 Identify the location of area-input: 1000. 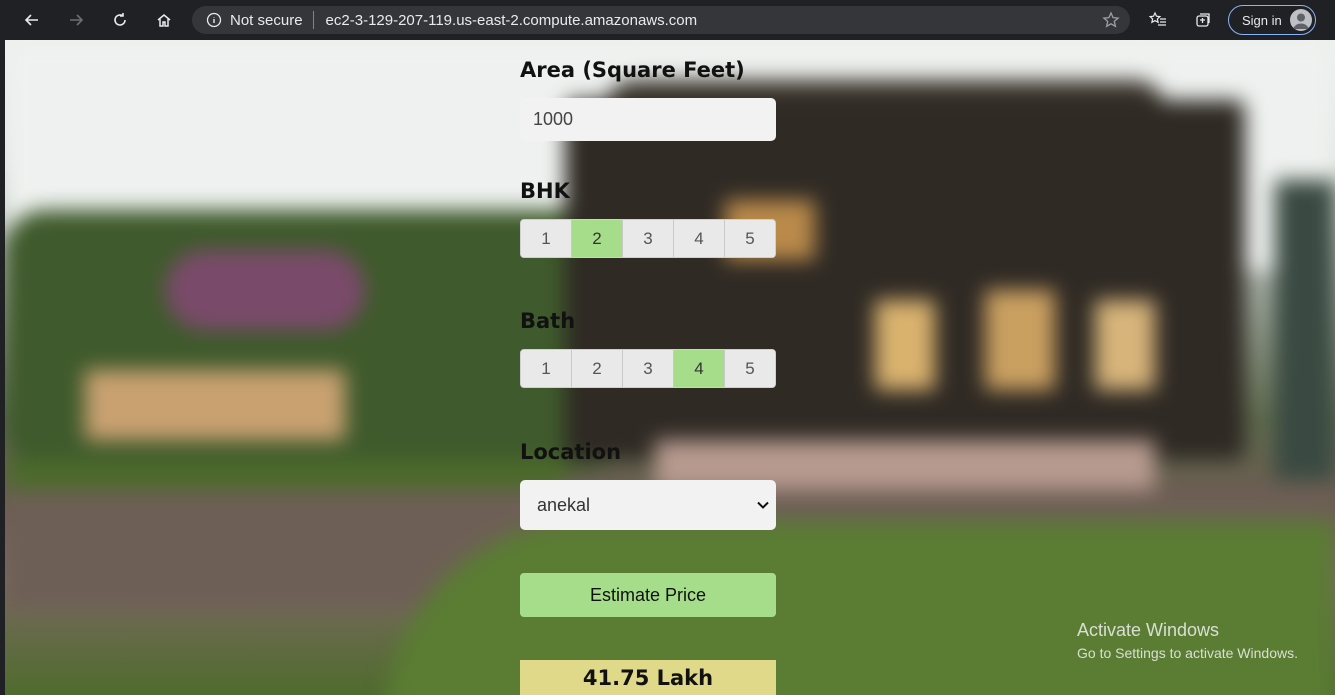
(648, 119).